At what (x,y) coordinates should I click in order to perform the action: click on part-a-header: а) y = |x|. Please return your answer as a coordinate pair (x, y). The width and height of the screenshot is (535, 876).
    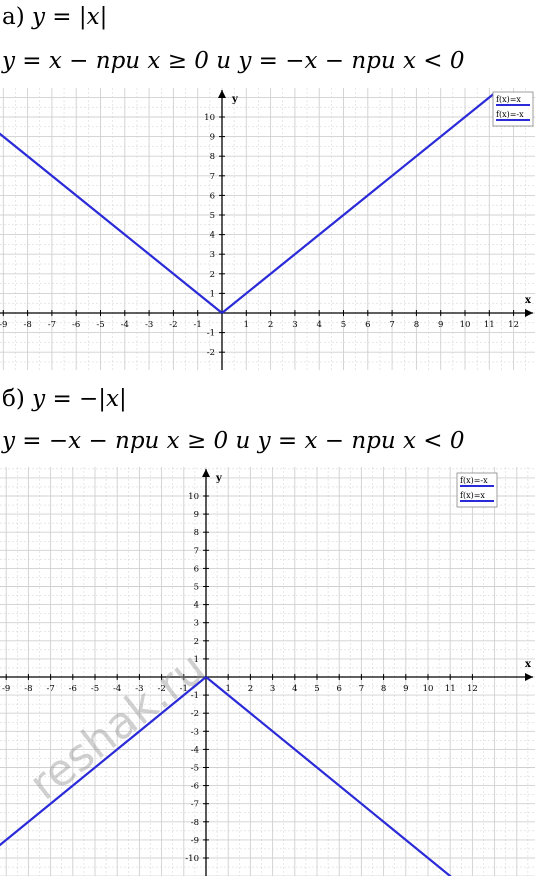
    Looking at the image, I should click on (54, 17).